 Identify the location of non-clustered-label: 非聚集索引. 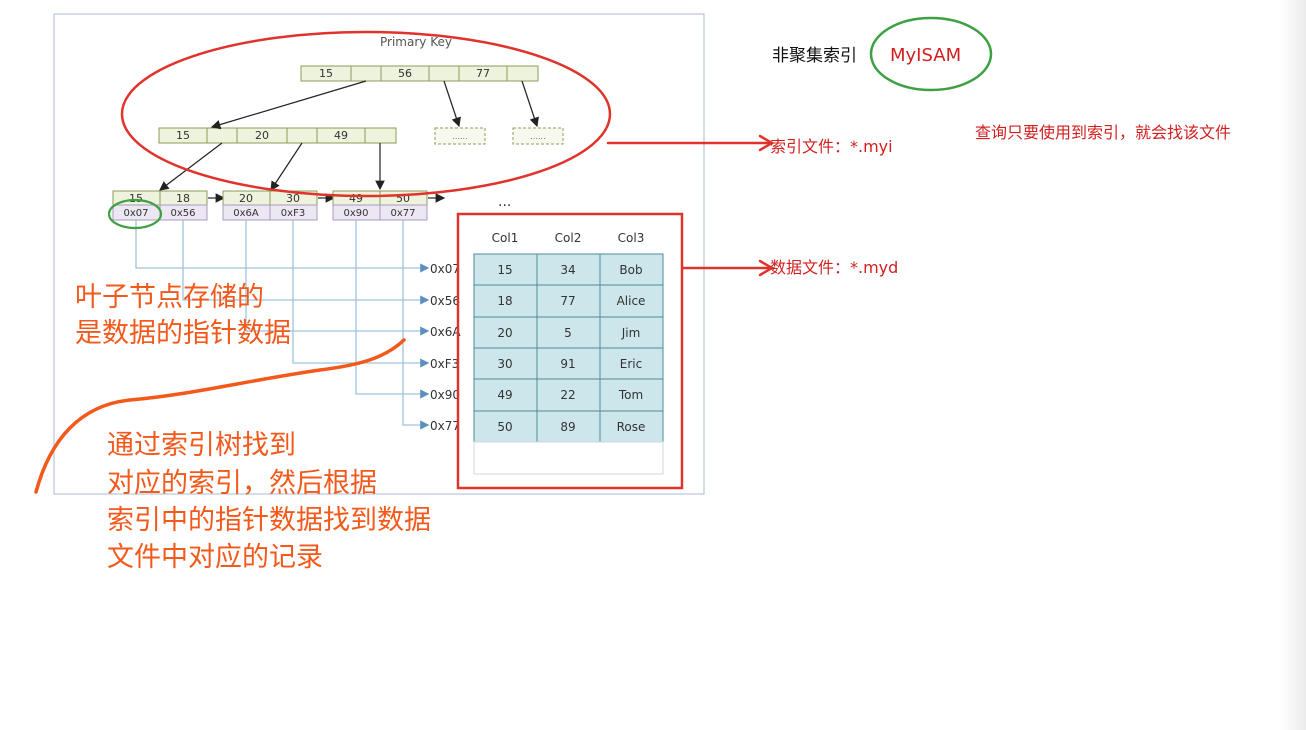
(814, 56).